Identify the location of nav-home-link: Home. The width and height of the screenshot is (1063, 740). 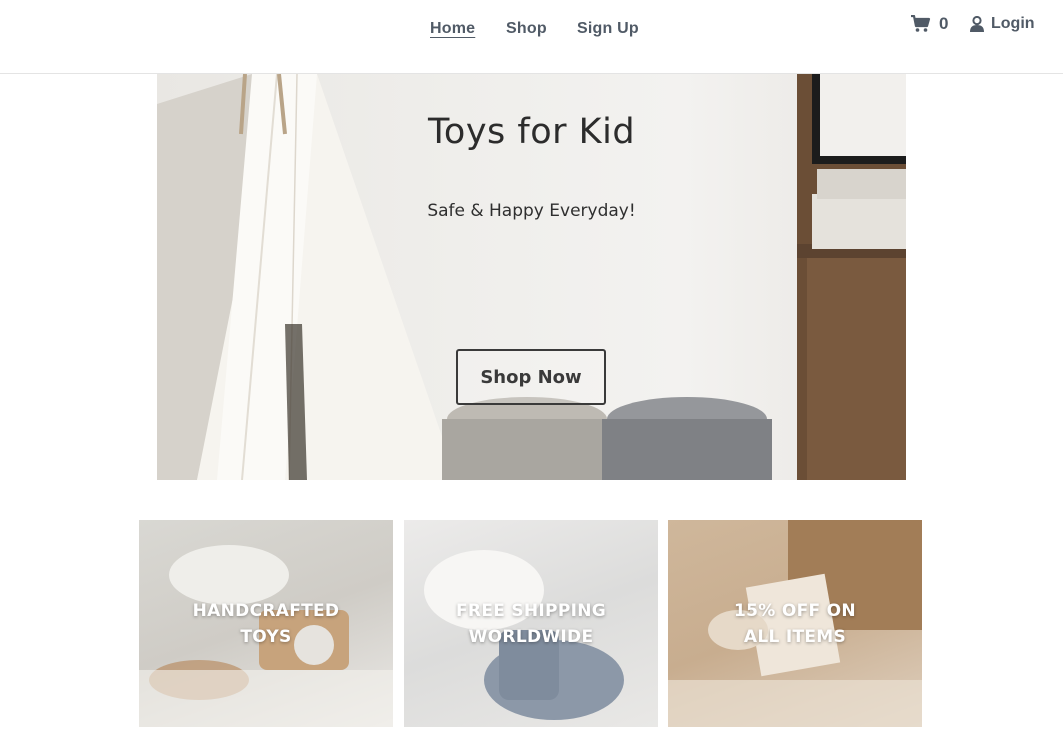
(452, 29).